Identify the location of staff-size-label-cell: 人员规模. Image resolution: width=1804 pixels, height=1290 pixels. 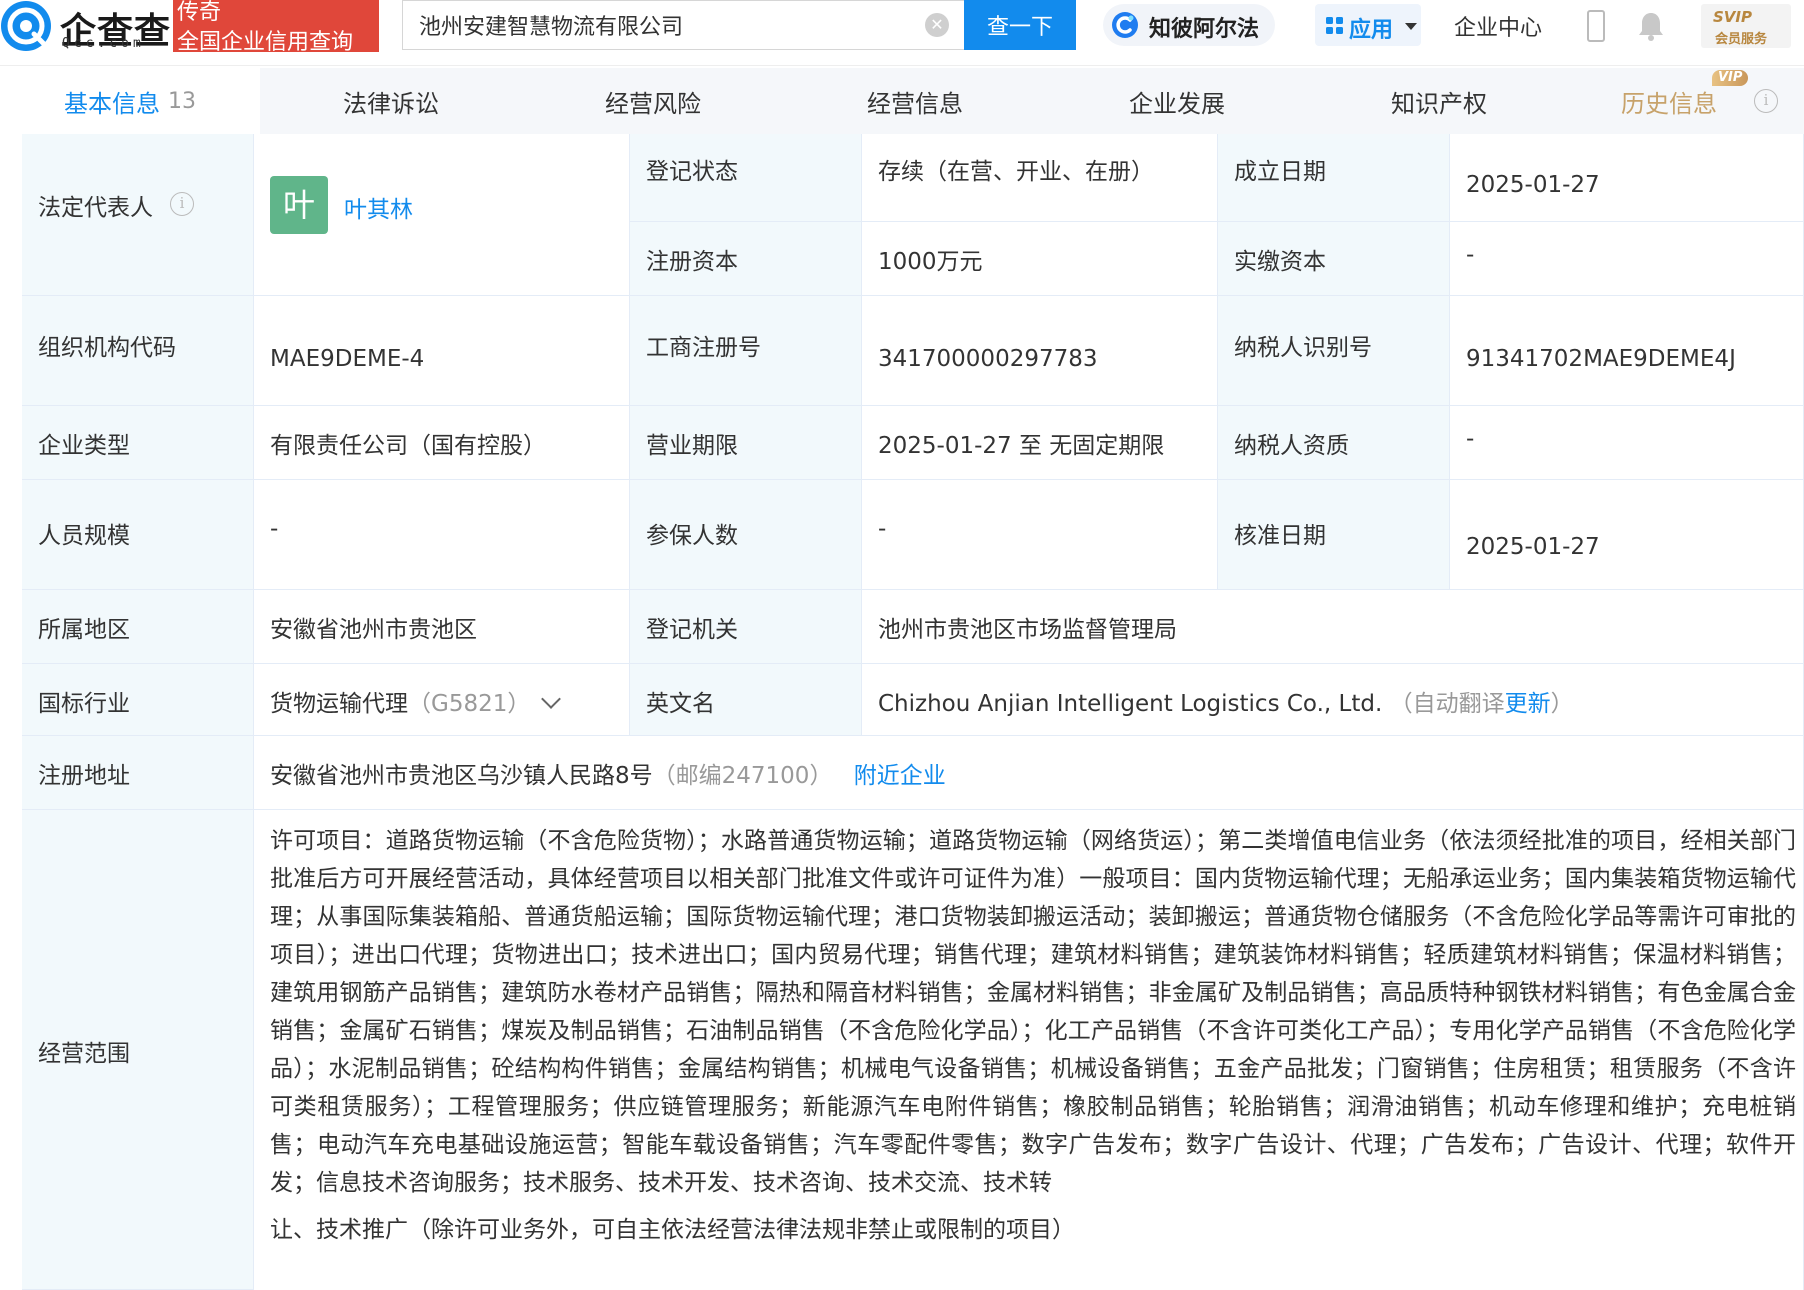
(138, 535).